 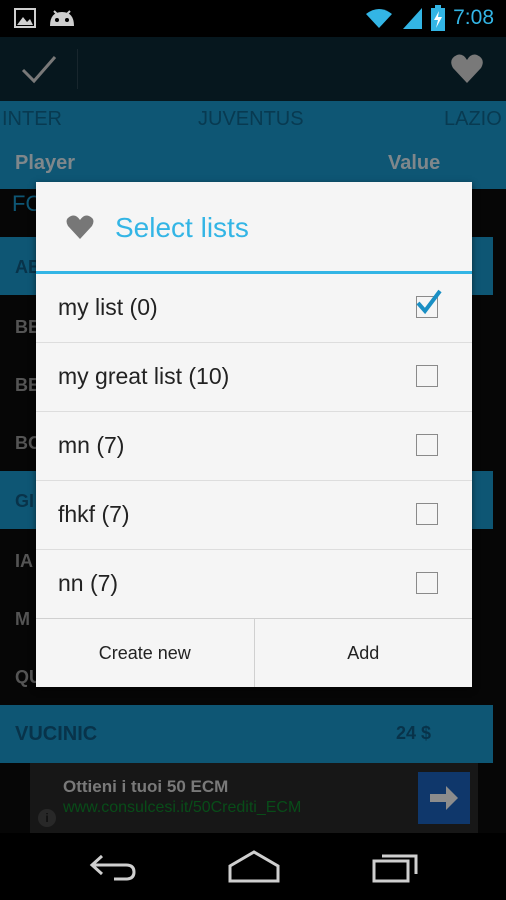 What do you see at coordinates (438, 18) in the screenshot?
I see `battery-charging-icon` at bounding box center [438, 18].